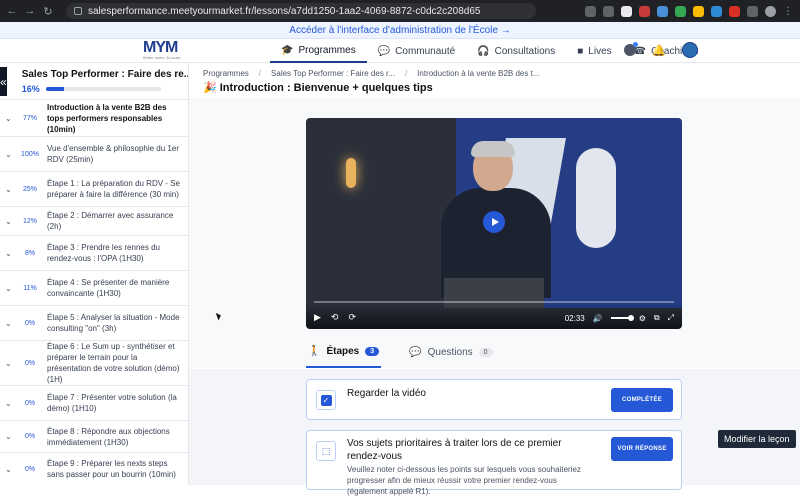 The image size is (800, 497). Describe the element at coordinates (516, 51) in the screenshot. I see `nav-consultations: 🎧 Consultations` at that location.